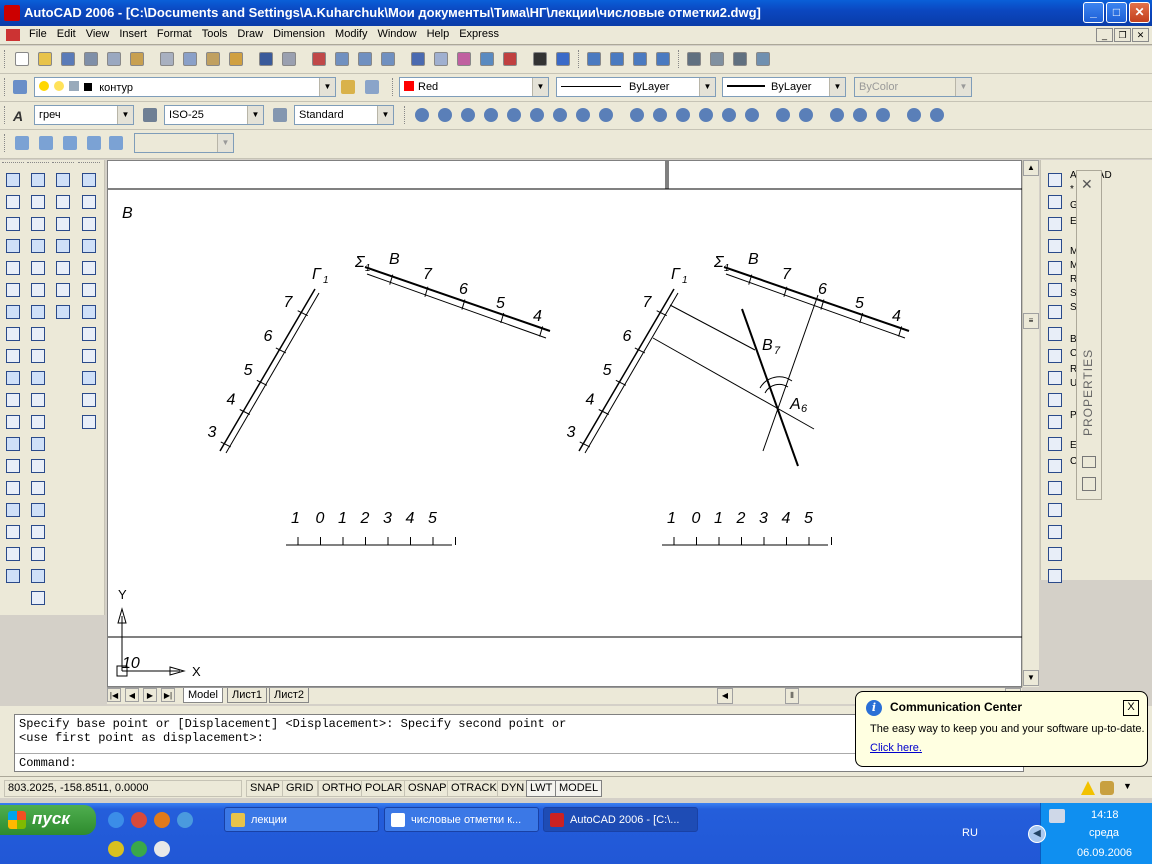  I want to click on iso-nw-icon, so click(89, 400).